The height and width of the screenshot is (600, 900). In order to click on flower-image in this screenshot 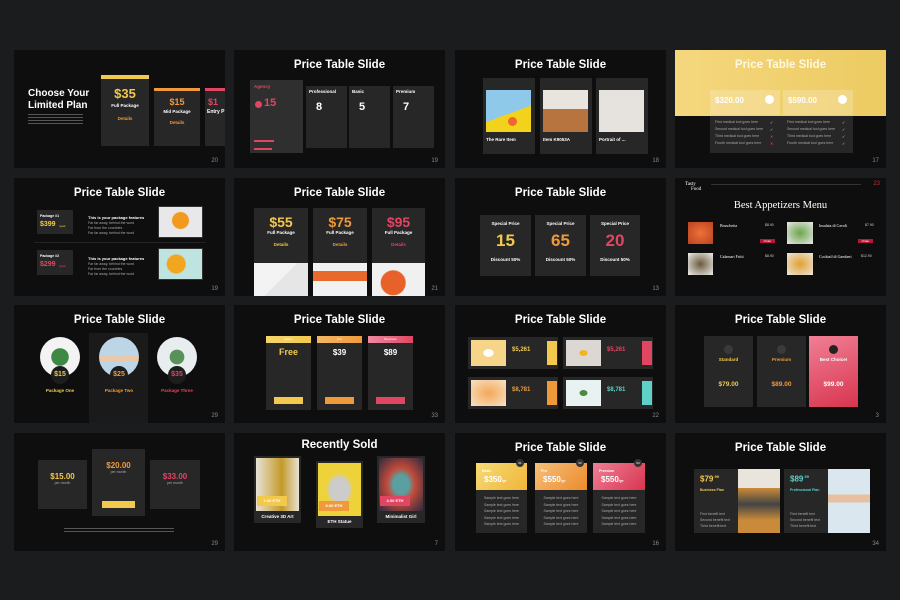, I will do `click(180, 264)`.